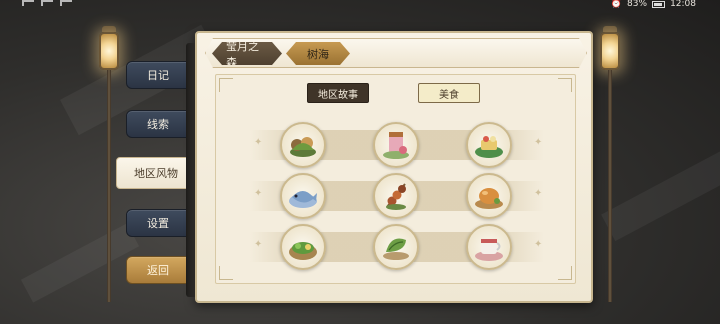 The image size is (720, 324). I want to click on fish-plate-dish-icon, so click(303, 199).